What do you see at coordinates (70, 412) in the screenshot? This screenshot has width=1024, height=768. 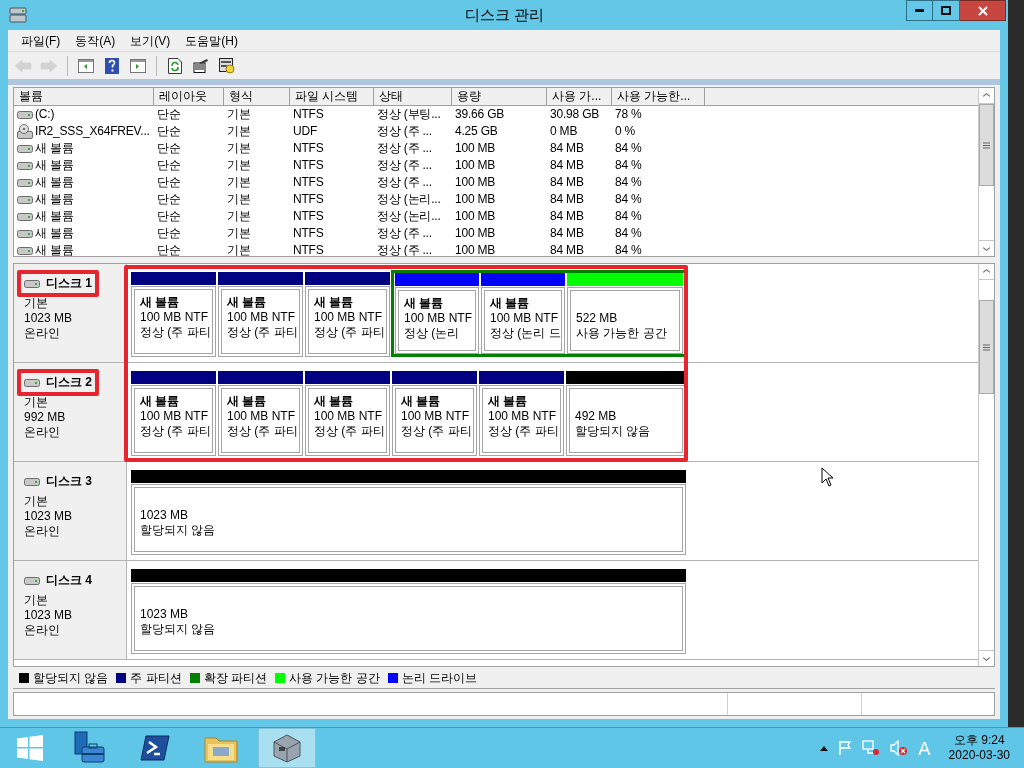 I see `disk-label-panel: 디스크 2 기본 992 MB 온라인` at bounding box center [70, 412].